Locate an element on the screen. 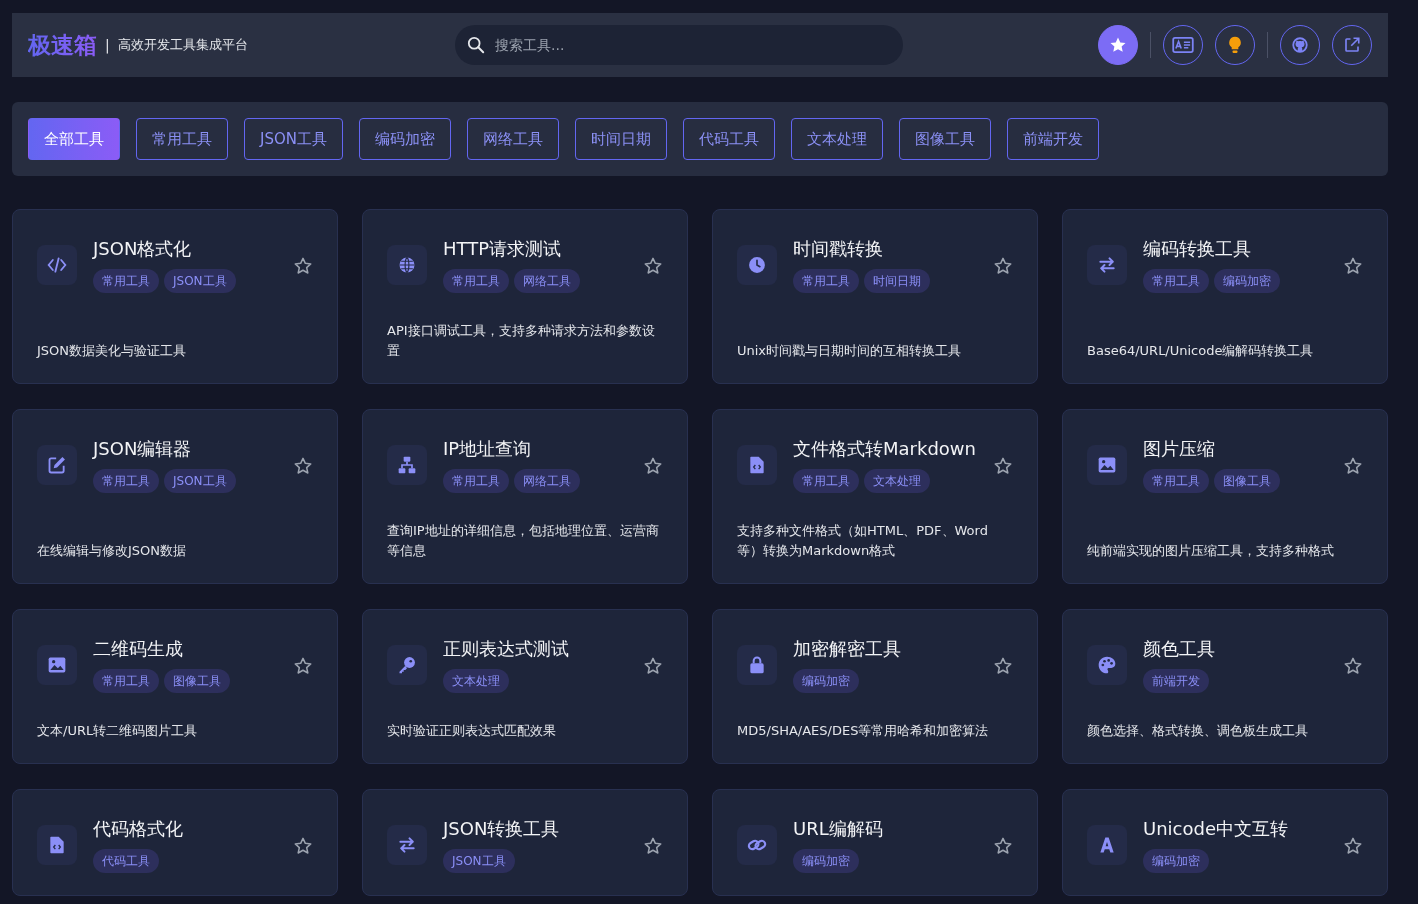  filter-tab: 文本处理 is located at coordinates (837, 139).